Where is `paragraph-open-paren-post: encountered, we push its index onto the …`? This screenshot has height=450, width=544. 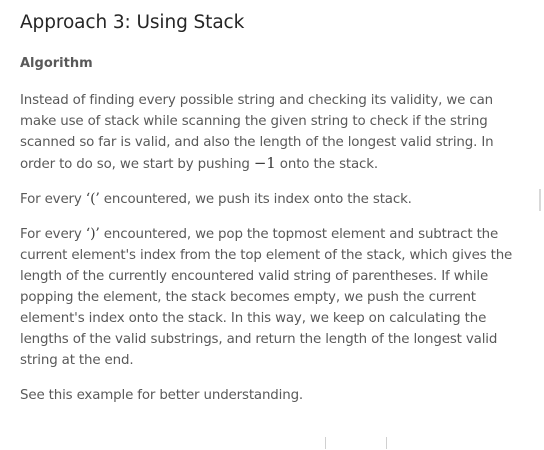
paragraph-open-paren-post: encountered, we push its index onto the … is located at coordinates (255, 199).